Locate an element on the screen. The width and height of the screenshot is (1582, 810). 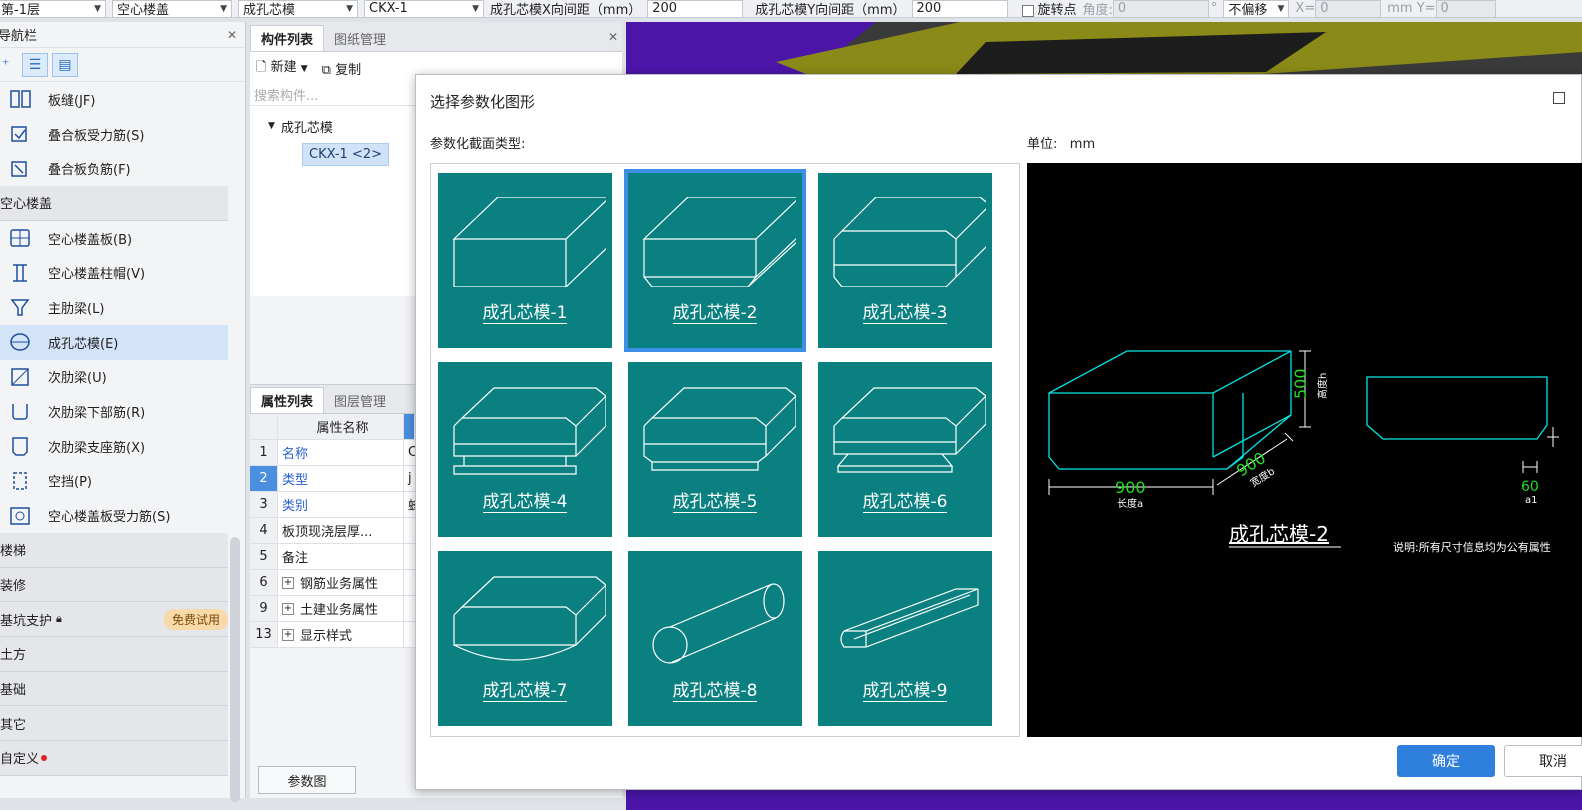
component-tabs: 构件列表 图纸管理 ✕ is located at coordinates (436, 37).